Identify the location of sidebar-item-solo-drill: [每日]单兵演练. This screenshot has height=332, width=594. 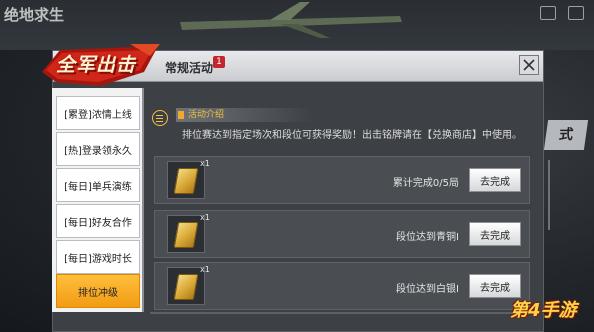
(98, 185).